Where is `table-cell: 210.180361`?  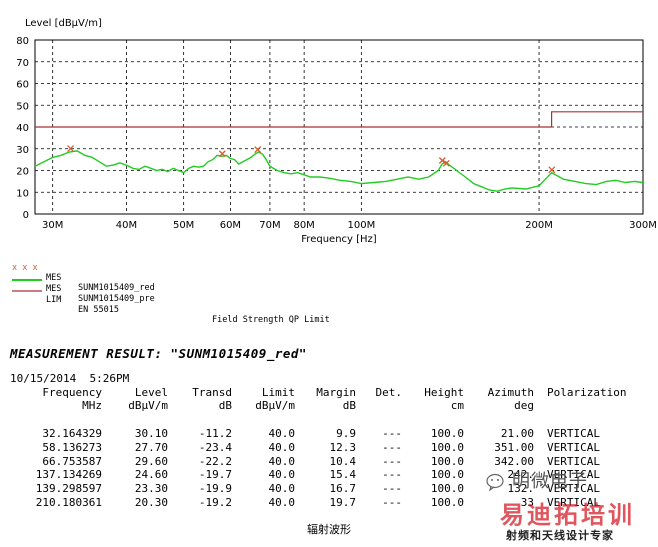 table-cell: 210.180361 is located at coordinates (68, 502).